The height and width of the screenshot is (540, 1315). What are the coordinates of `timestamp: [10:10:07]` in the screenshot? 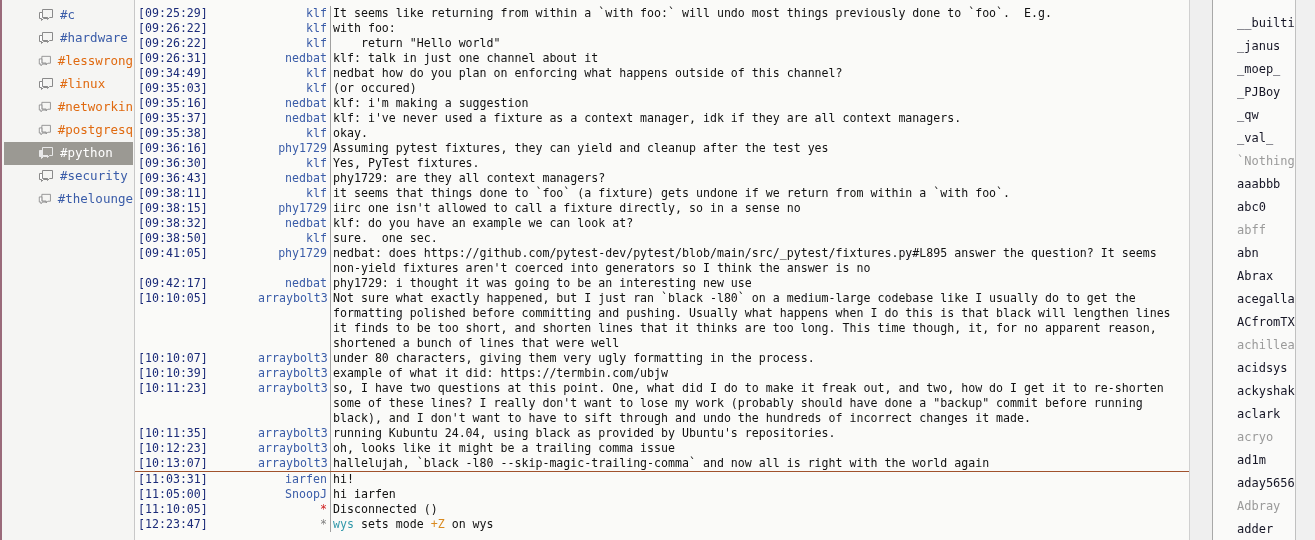 It's located at (173, 358).